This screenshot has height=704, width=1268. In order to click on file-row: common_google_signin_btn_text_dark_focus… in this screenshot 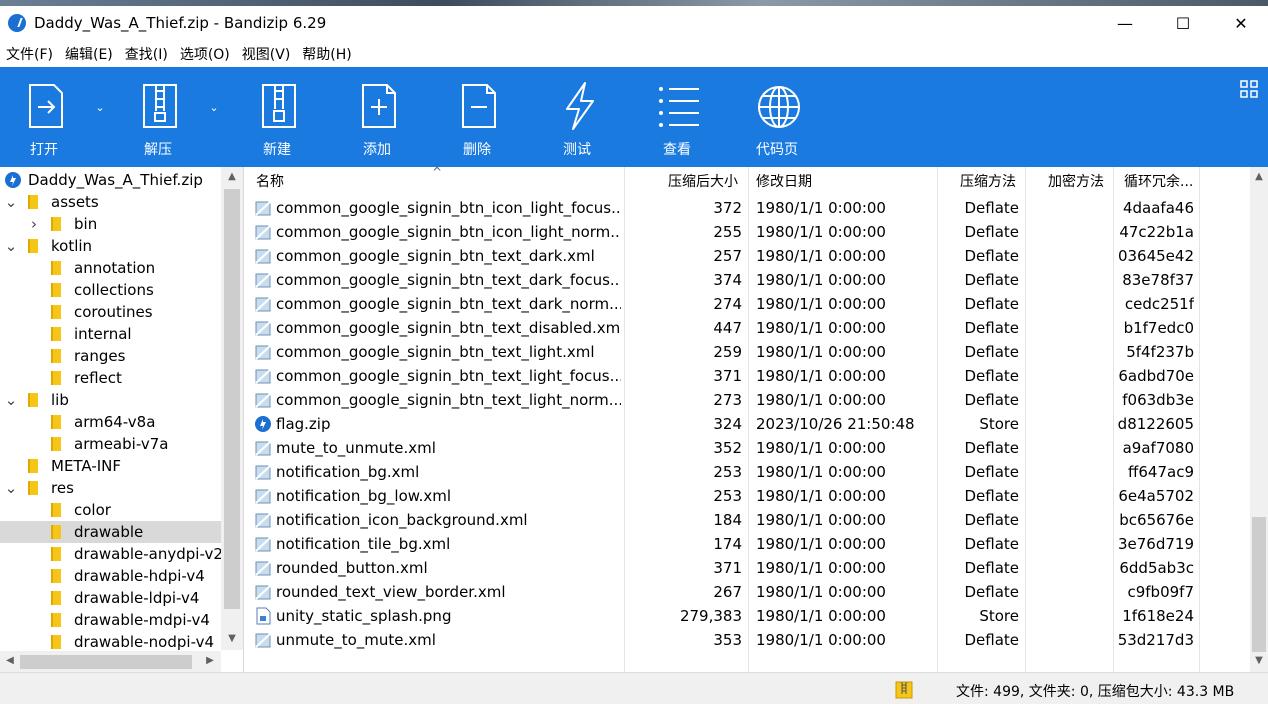, I will do `click(749, 280)`.